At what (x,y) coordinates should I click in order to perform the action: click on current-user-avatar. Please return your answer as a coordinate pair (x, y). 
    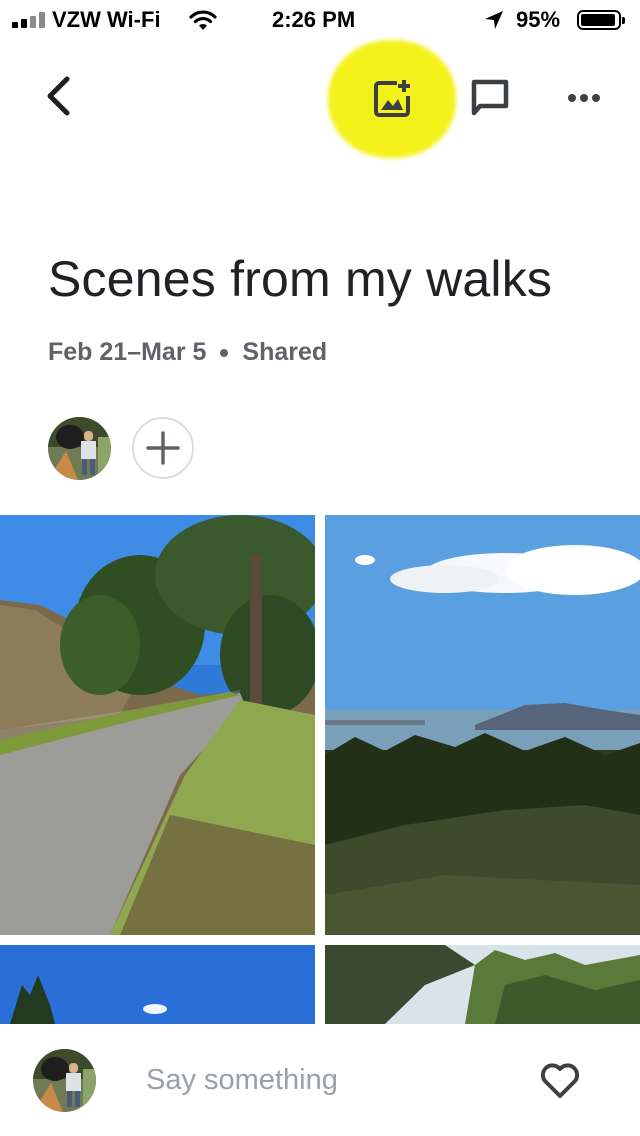
    Looking at the image, I should click on (64, 1080).